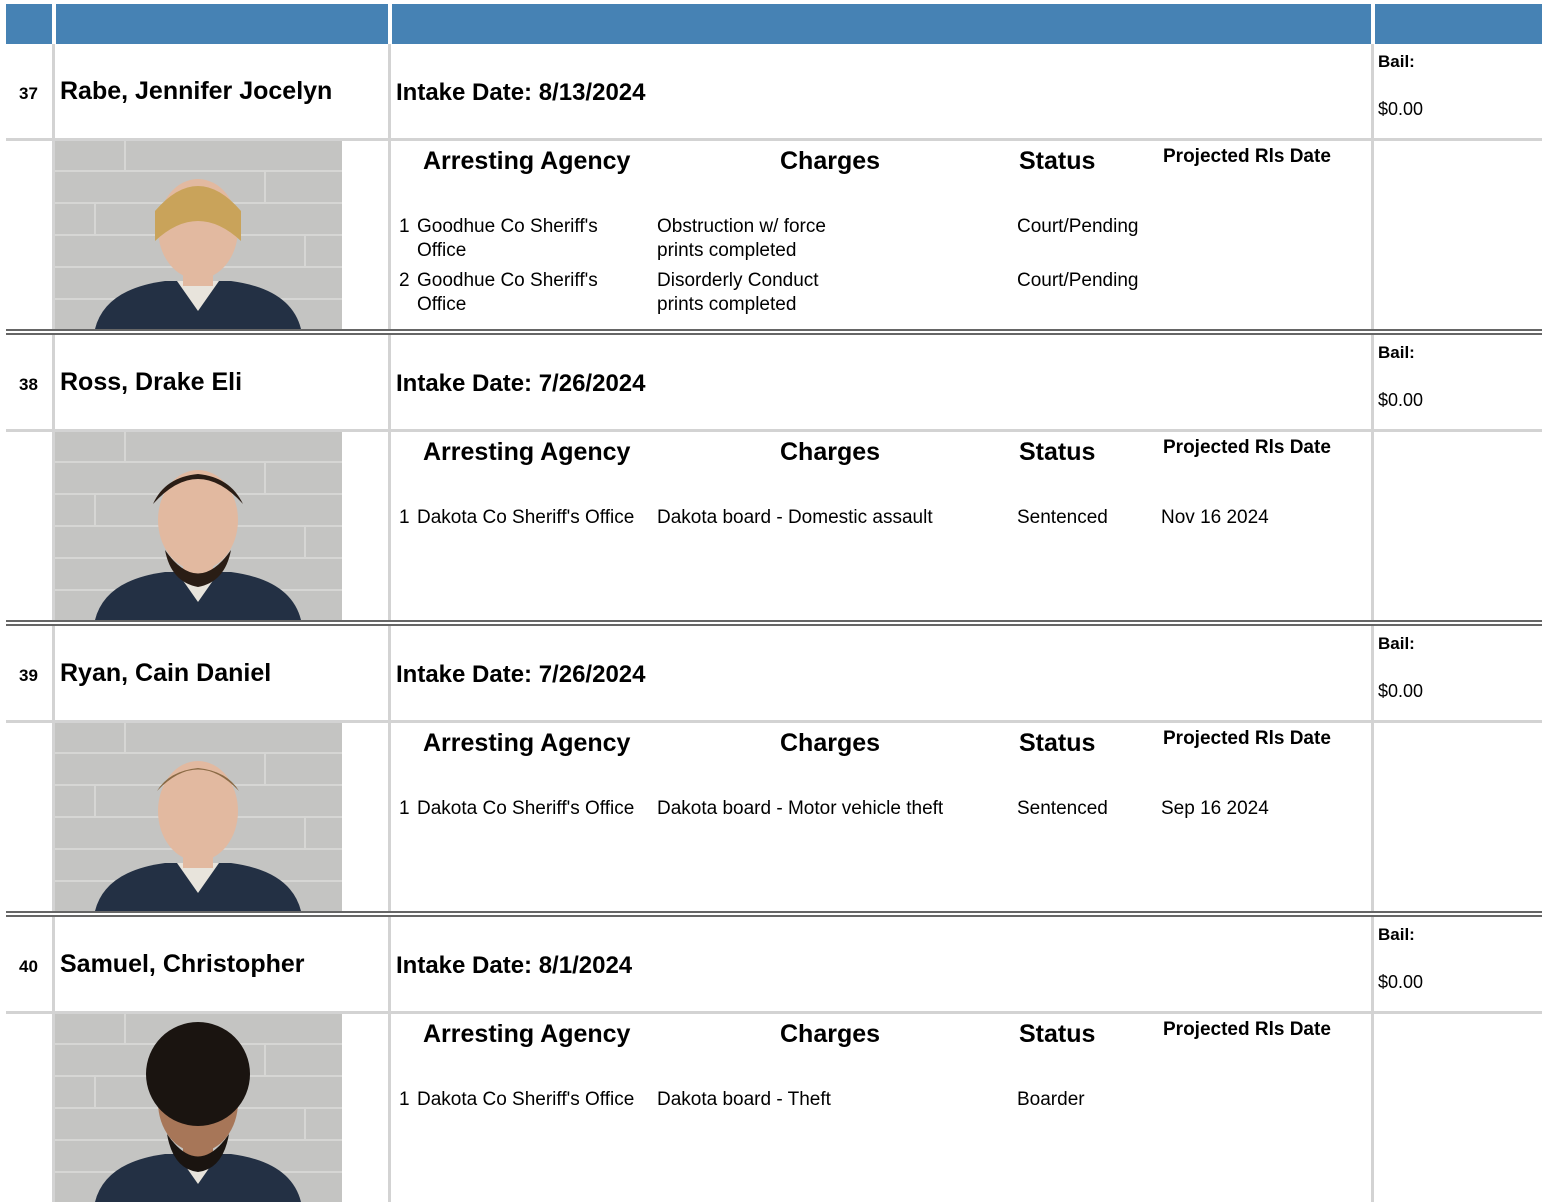 This screenshot has height=1202, width=1544. I want to click on header-cell-name, so click(222, 24).